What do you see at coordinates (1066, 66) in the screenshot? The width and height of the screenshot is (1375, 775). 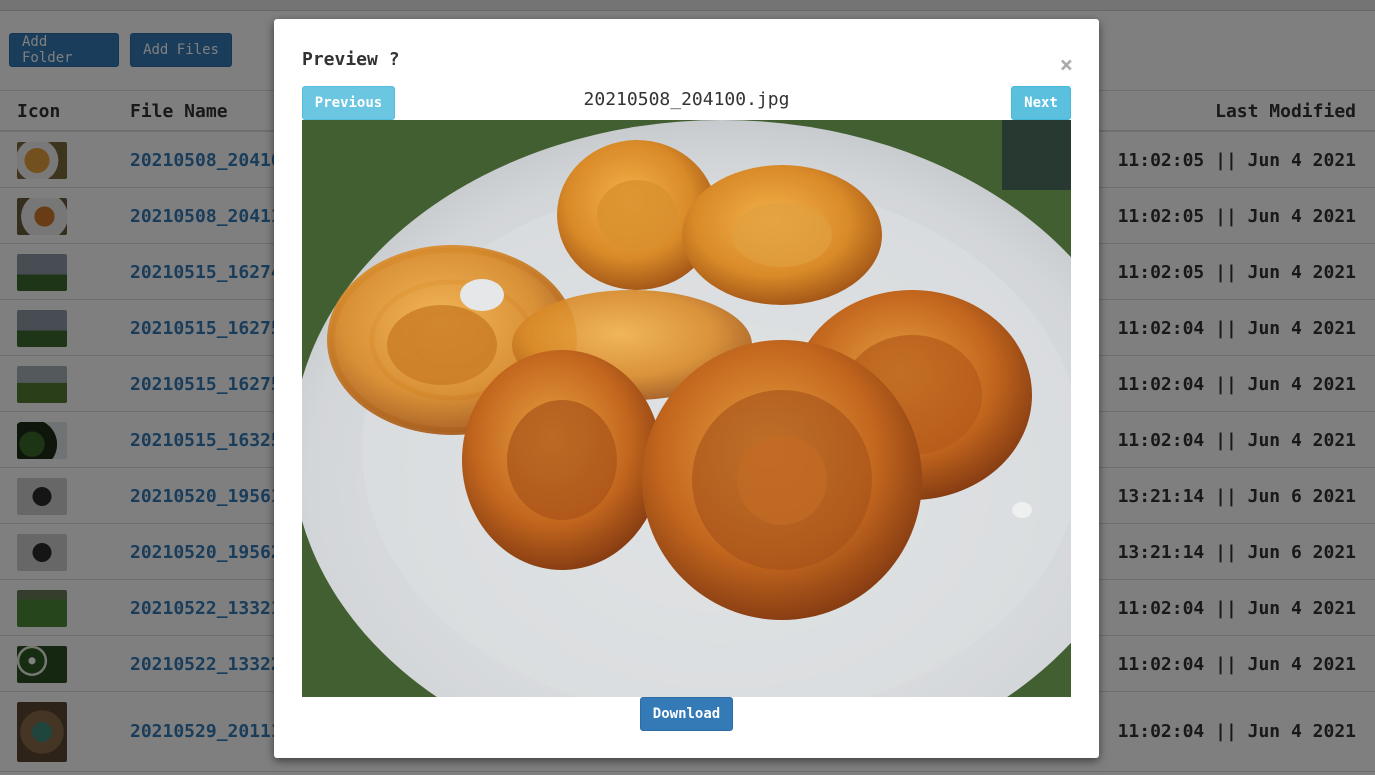 I see `close-icon: ×` at bounding box center [1066, 66].